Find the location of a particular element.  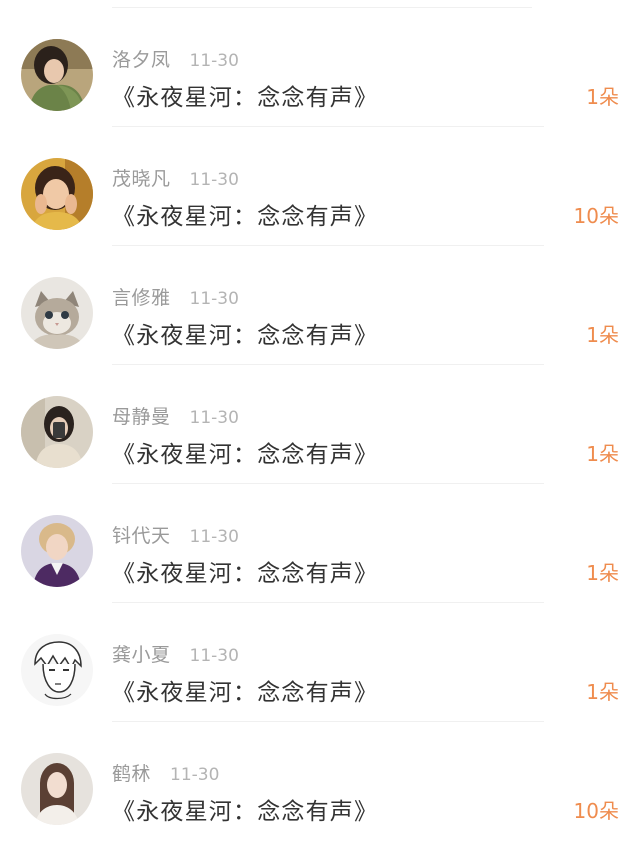

user-name: 钭代天 is located at coordinates (141, 534).